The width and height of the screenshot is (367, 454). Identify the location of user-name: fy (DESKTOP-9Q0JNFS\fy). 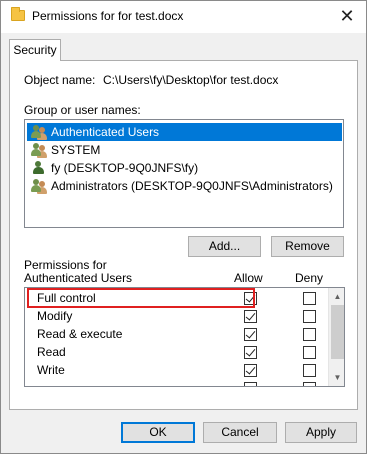
(125, 168).